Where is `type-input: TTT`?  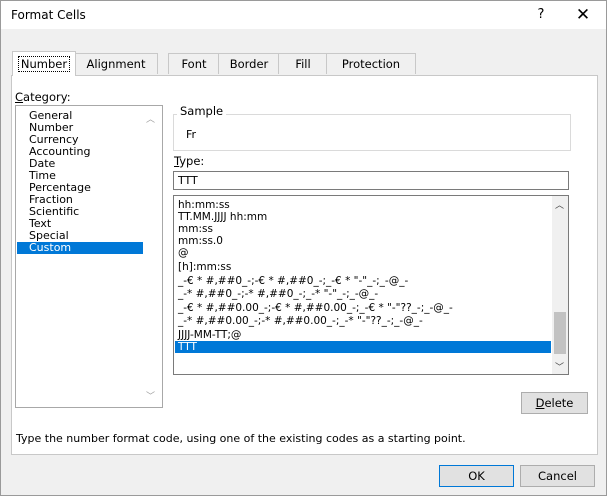
type-input: TTT is located at coordinates (371, 180).